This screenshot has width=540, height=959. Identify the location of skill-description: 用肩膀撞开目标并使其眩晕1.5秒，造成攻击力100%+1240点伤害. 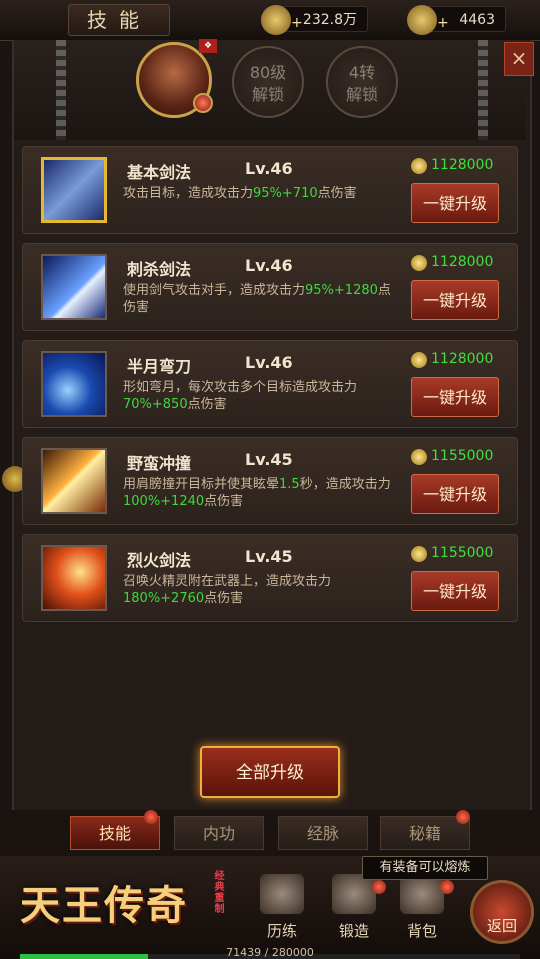
(257, 493).